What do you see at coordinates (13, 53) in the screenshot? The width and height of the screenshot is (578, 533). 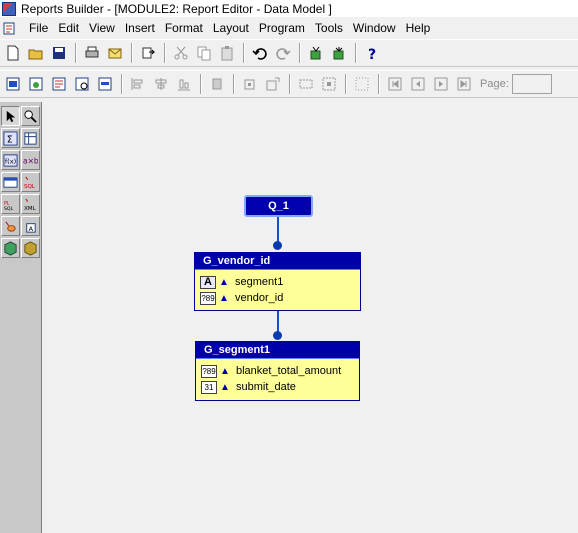 I see `new-button` at bounding box center [13, 53].